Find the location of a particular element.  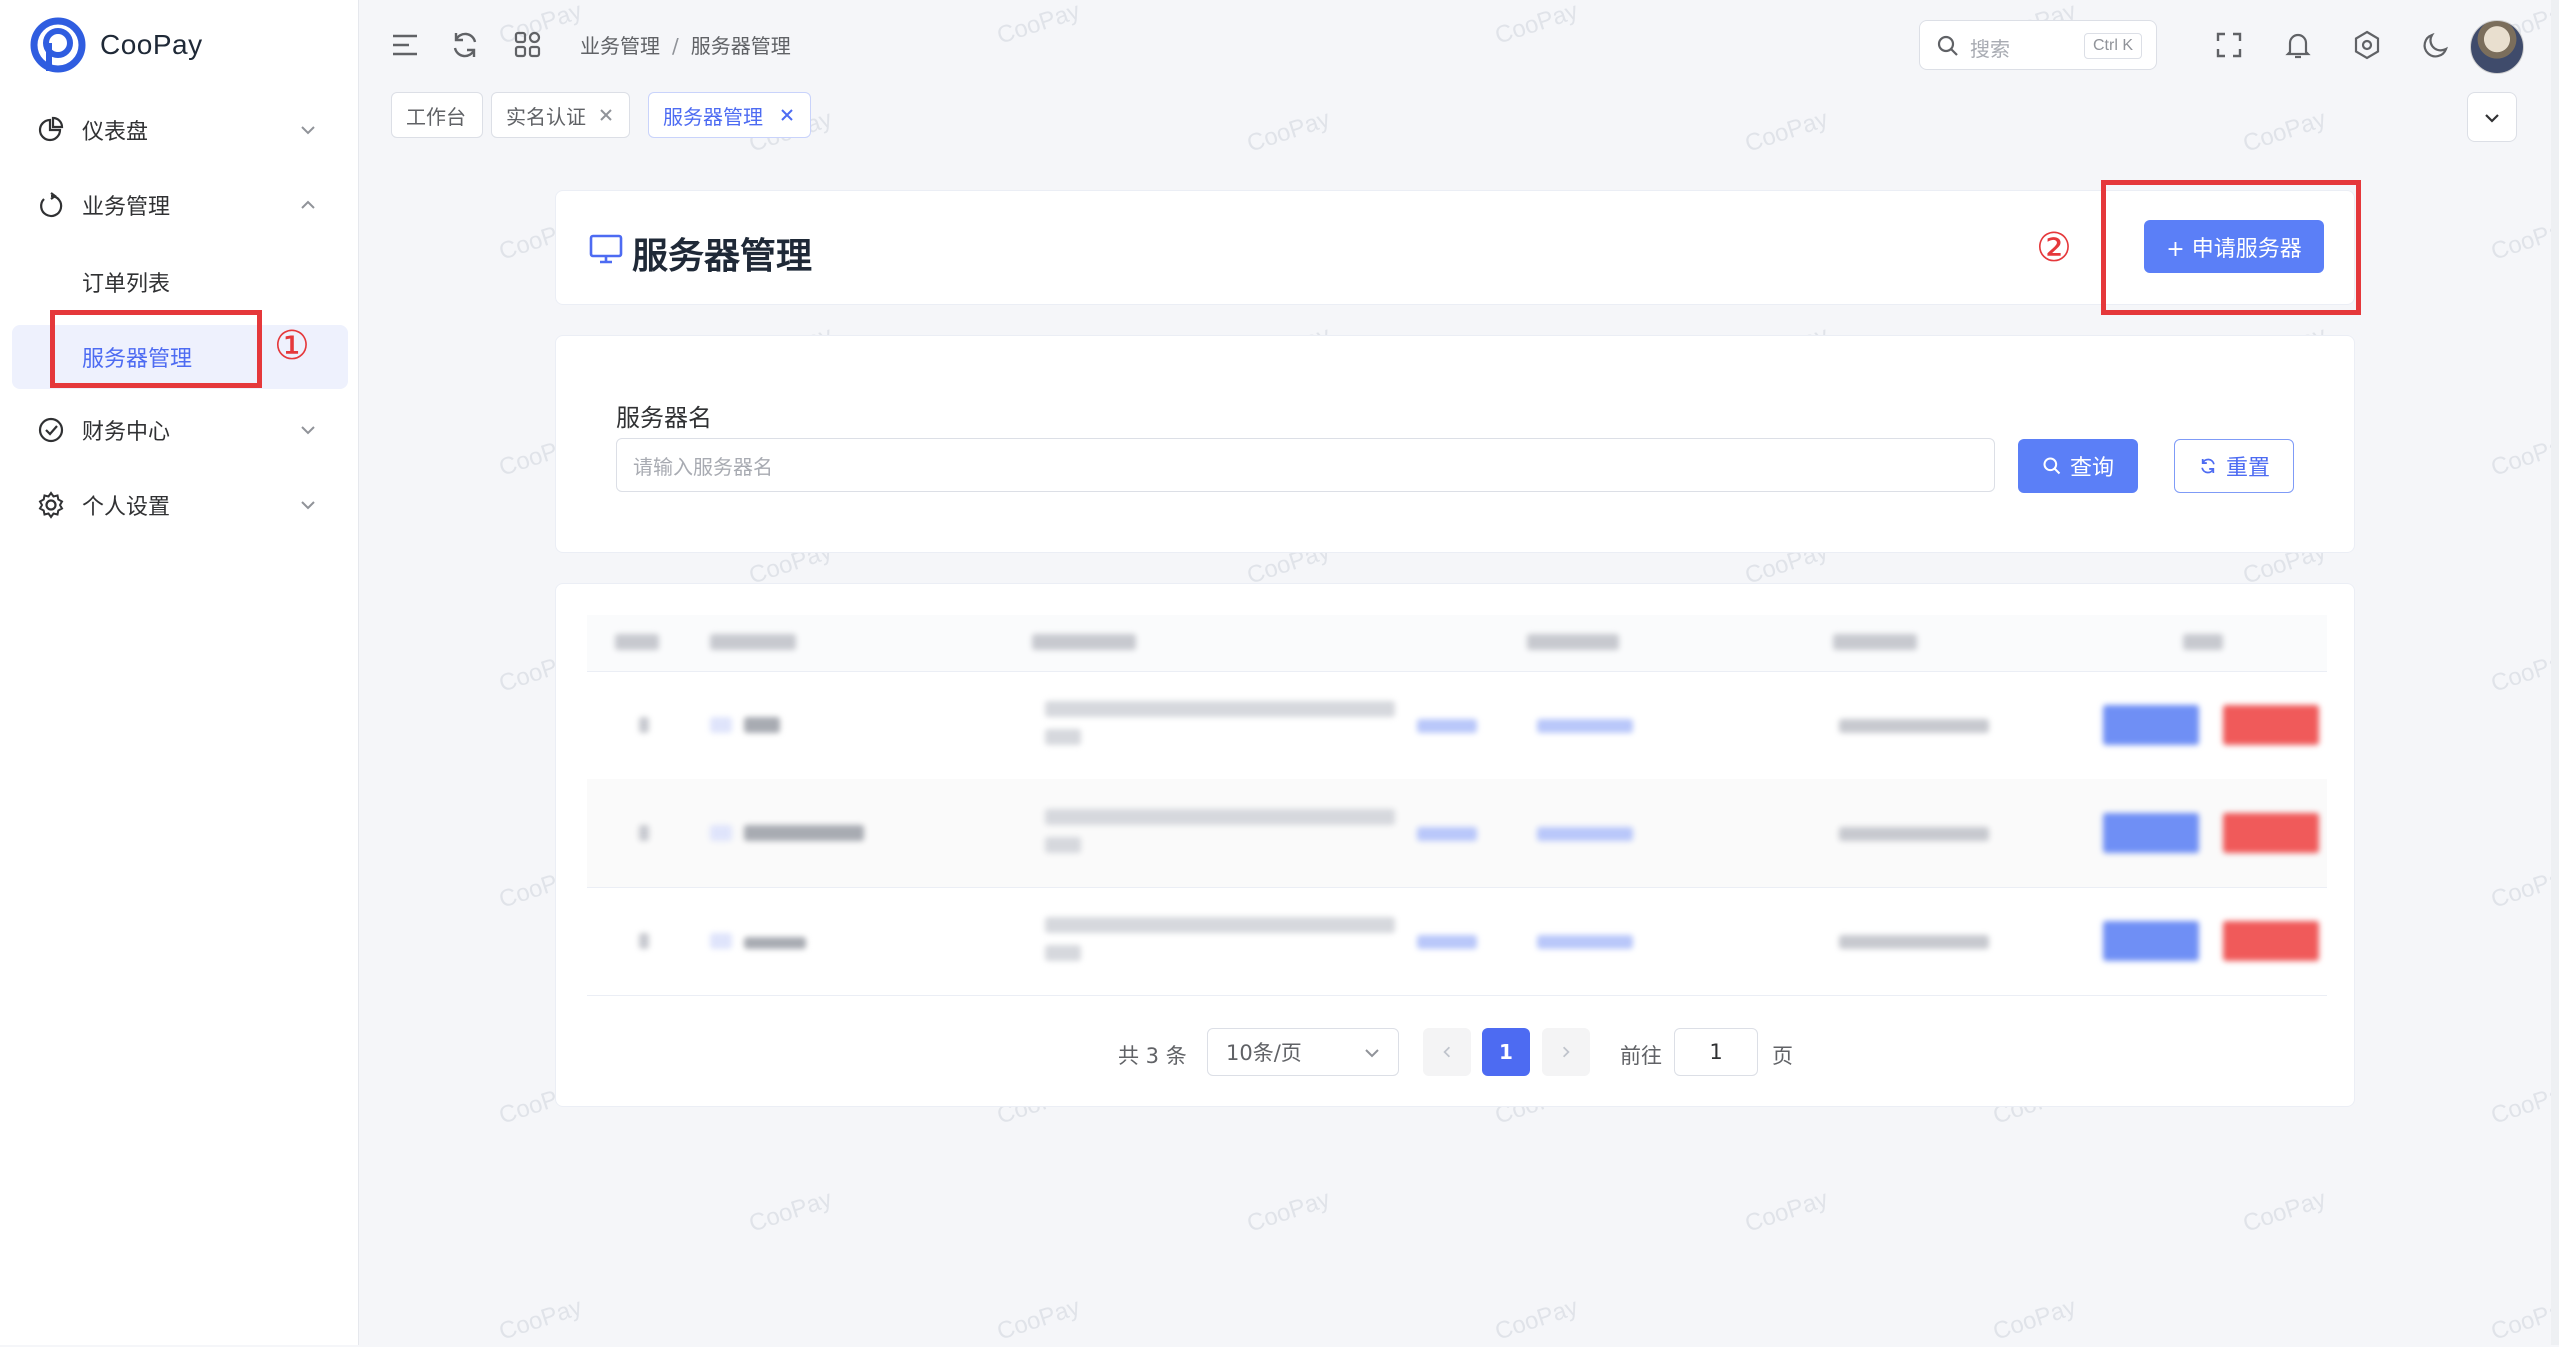

chevron-left-icon is located at coordinates (1447, 1052).